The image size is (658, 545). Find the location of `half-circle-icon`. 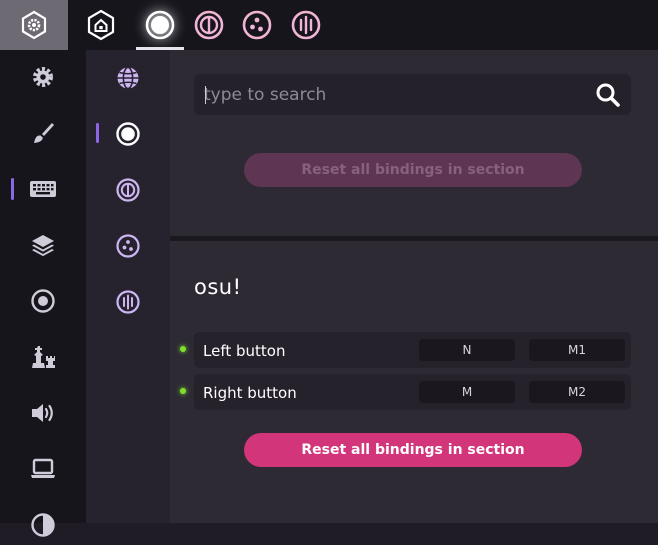

half-circle-icon is located at coordinates (43, 525).